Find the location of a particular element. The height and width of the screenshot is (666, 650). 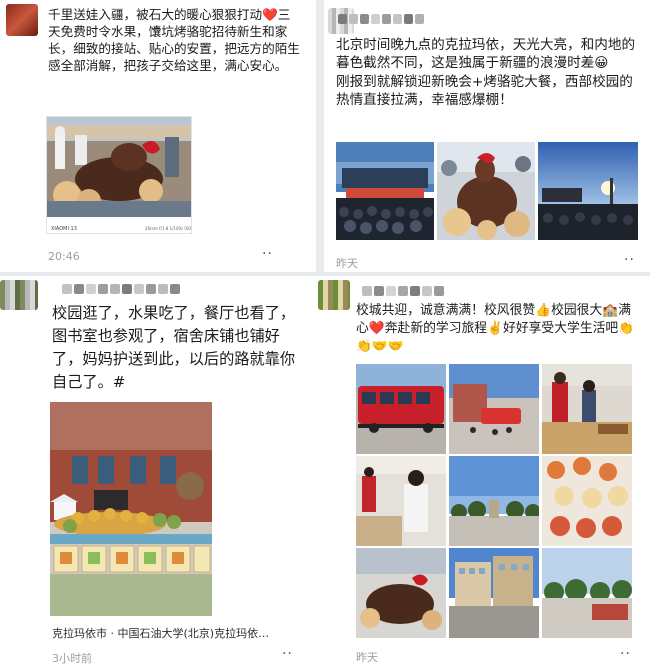

post-photo: XIAOMI 13 26mm f/1.8 1/100s ISO50 is located at coordinates (119, 175).